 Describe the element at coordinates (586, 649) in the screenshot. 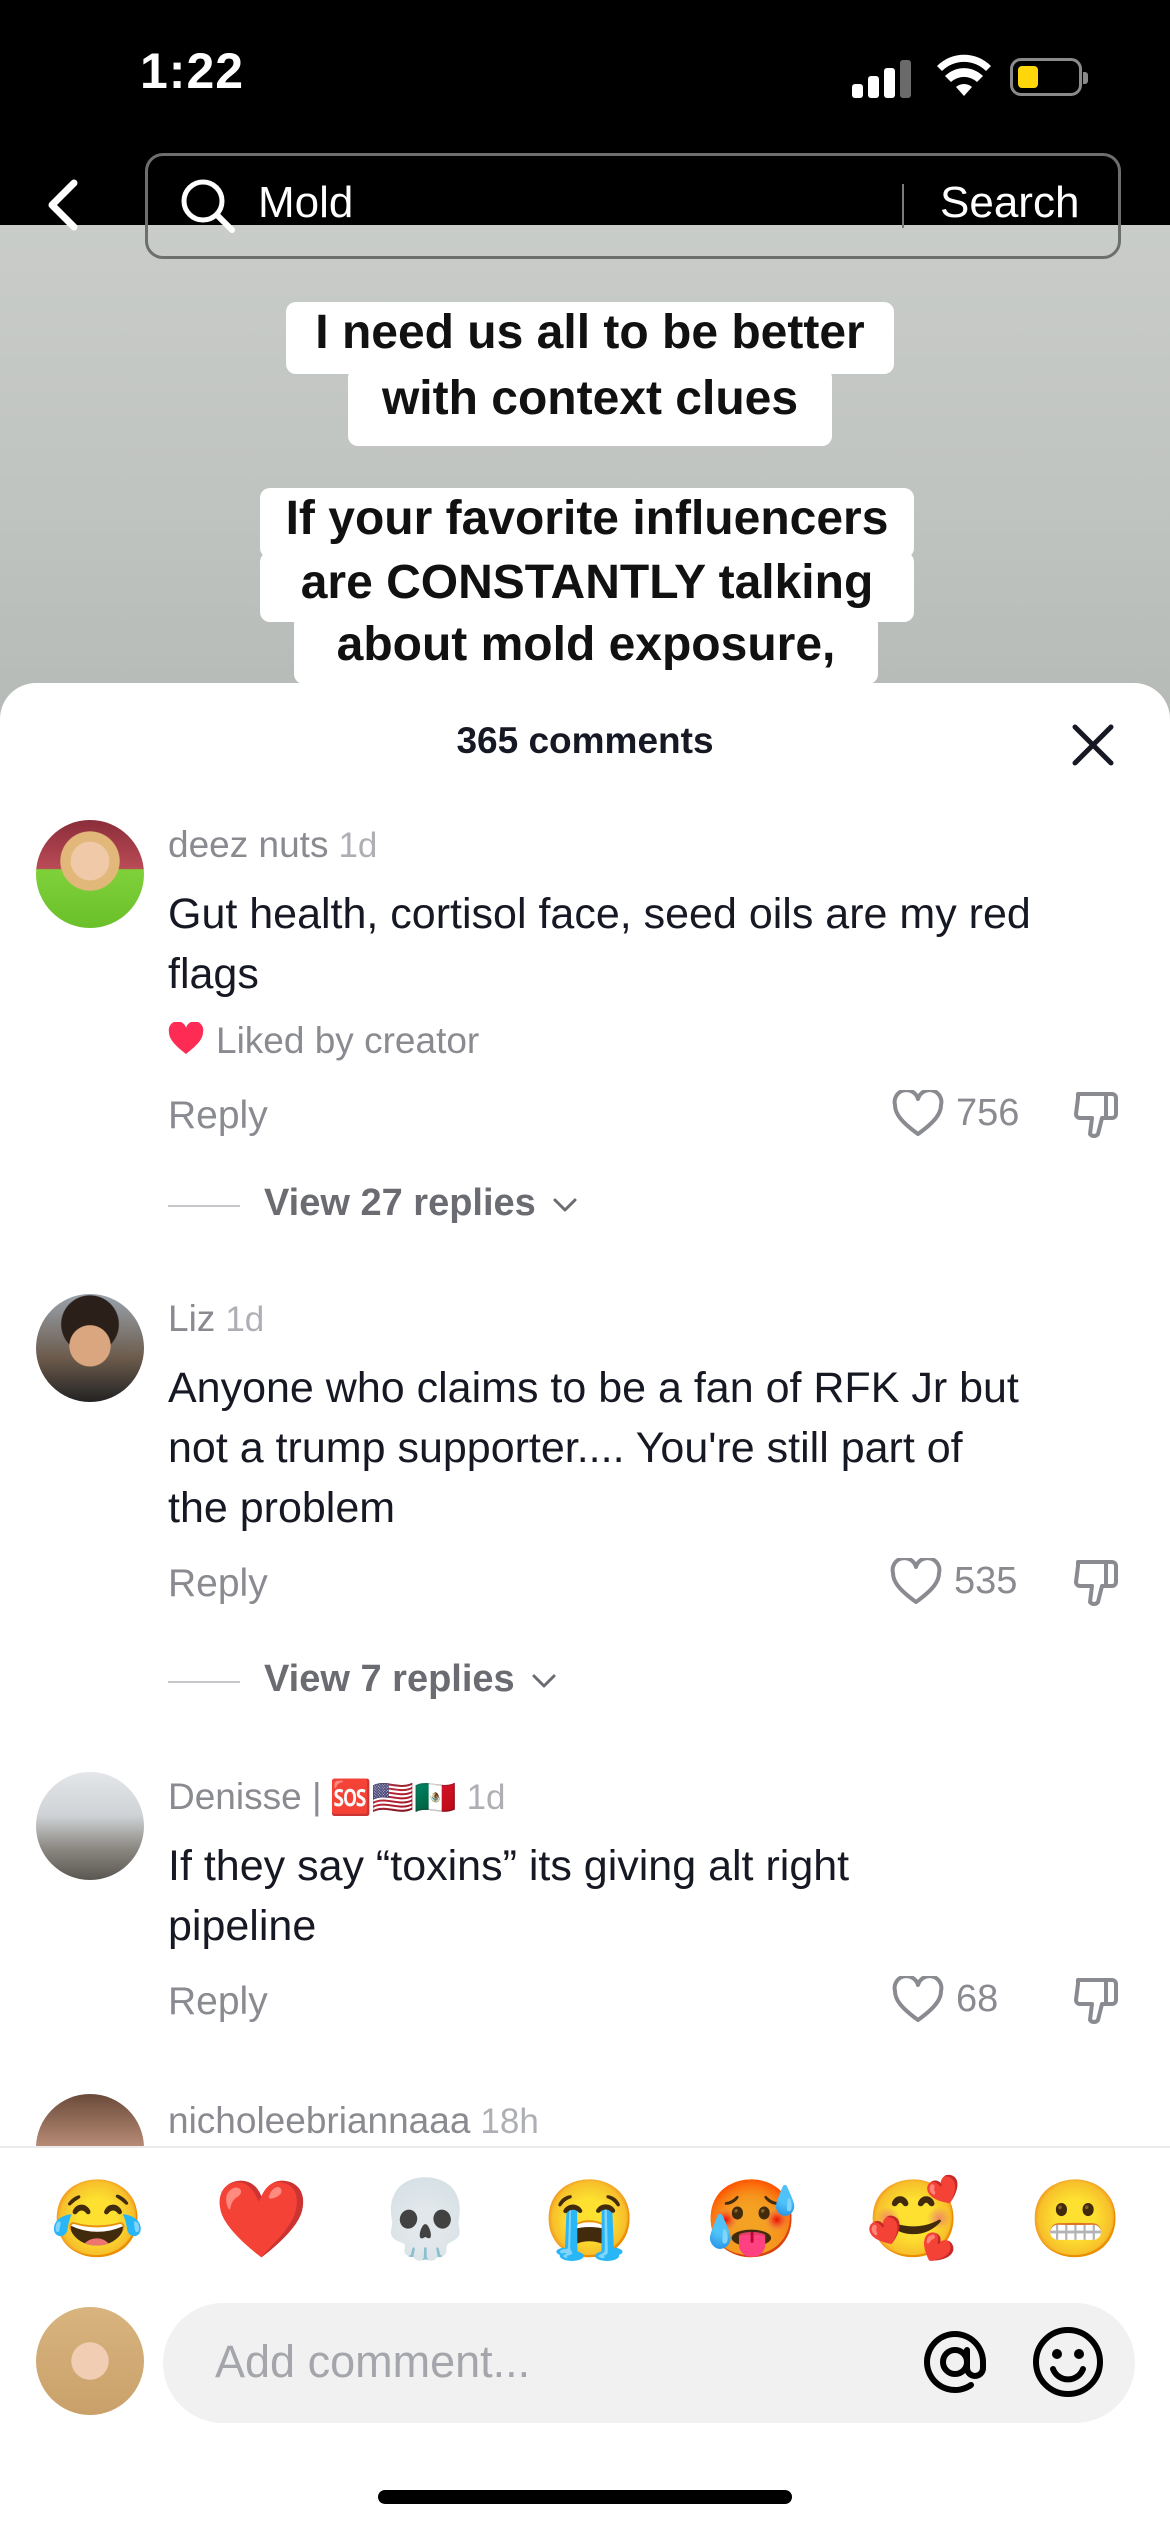

I see `video-caption: about mold exposure,` at that location.